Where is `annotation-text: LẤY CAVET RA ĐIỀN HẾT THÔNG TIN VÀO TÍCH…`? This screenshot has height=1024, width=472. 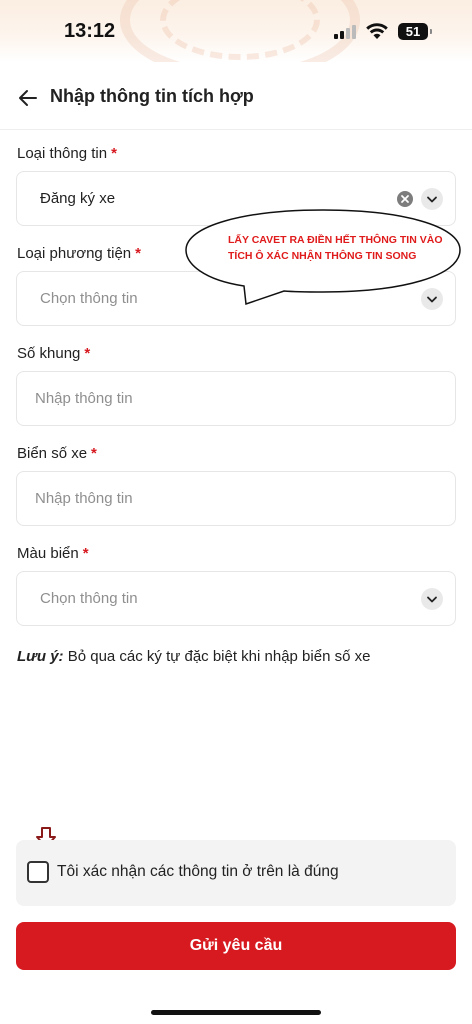
annotation-text: LẤY CAVET RA ĐIỀN HẾT THÔNG TIN VÀO TÍCH… is located at coordinates (343, 248).